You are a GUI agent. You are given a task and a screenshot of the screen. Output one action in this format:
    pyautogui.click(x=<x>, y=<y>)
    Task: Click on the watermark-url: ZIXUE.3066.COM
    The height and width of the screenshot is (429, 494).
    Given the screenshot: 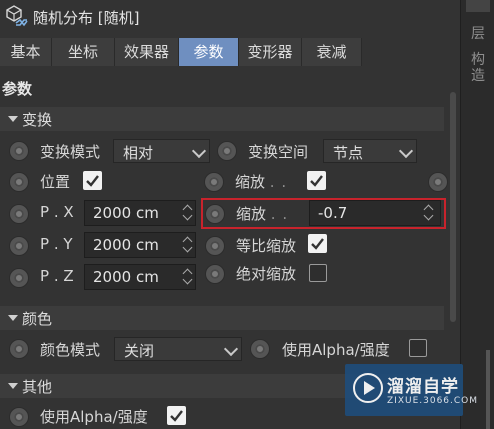 What is the action you would take?
    pyautogui.click(x=433, y=401)
    